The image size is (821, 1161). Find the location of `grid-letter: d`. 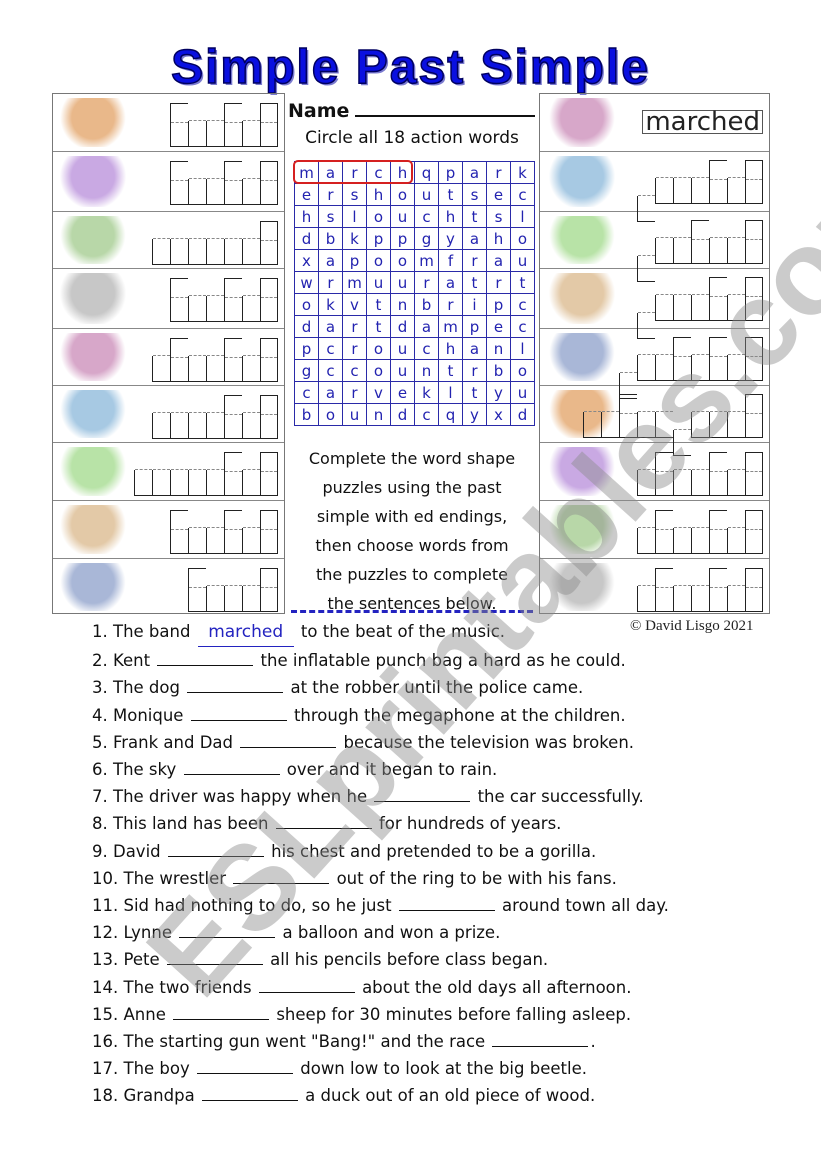

grid-letter: d is located at coordinates (306, 238).